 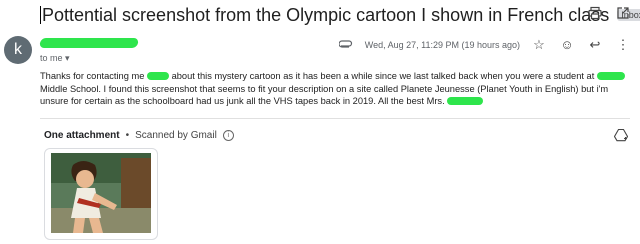 What do you see at coordinates (610, 76) in the screenshot?
I see `school-redaction` at bounding box center [610, 76].